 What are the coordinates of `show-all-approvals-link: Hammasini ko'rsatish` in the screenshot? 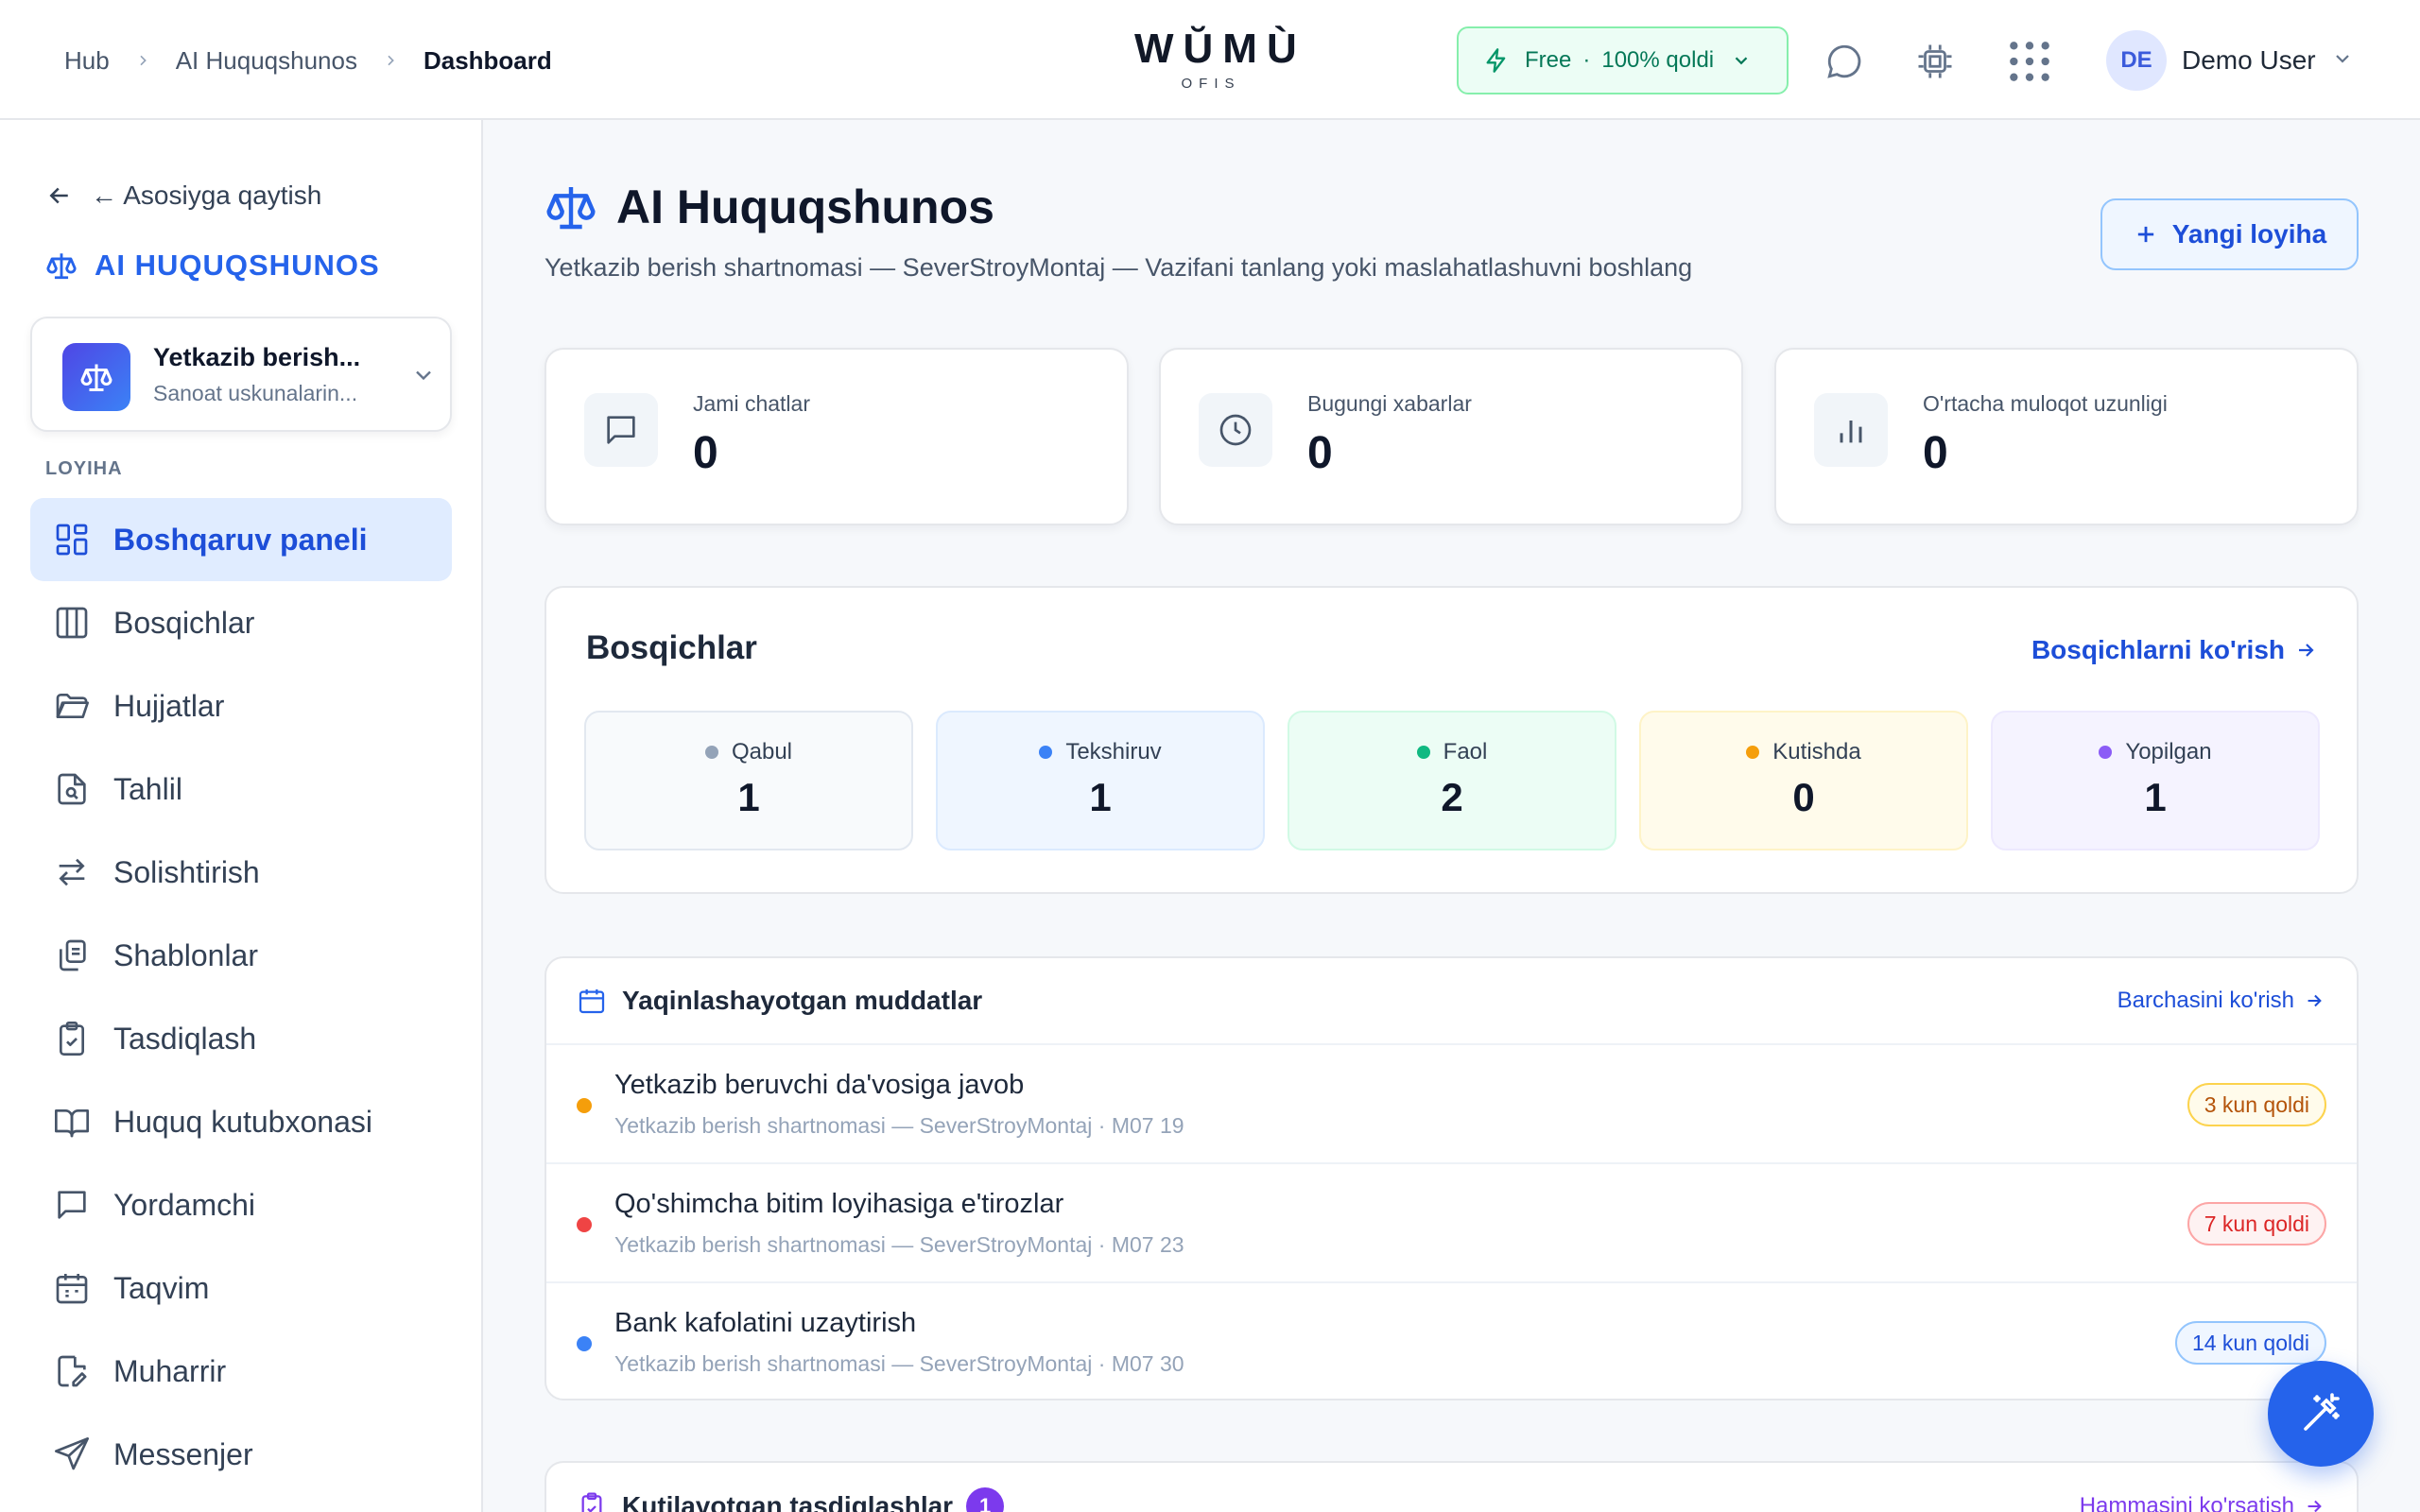 It's located at (2202, 1502).